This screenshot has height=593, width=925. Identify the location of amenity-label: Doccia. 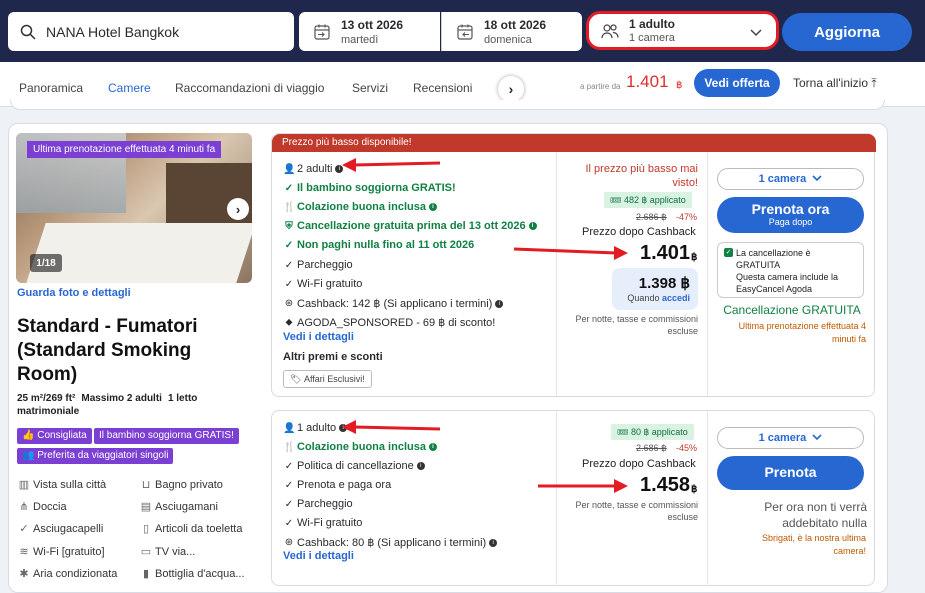
(50, 506).